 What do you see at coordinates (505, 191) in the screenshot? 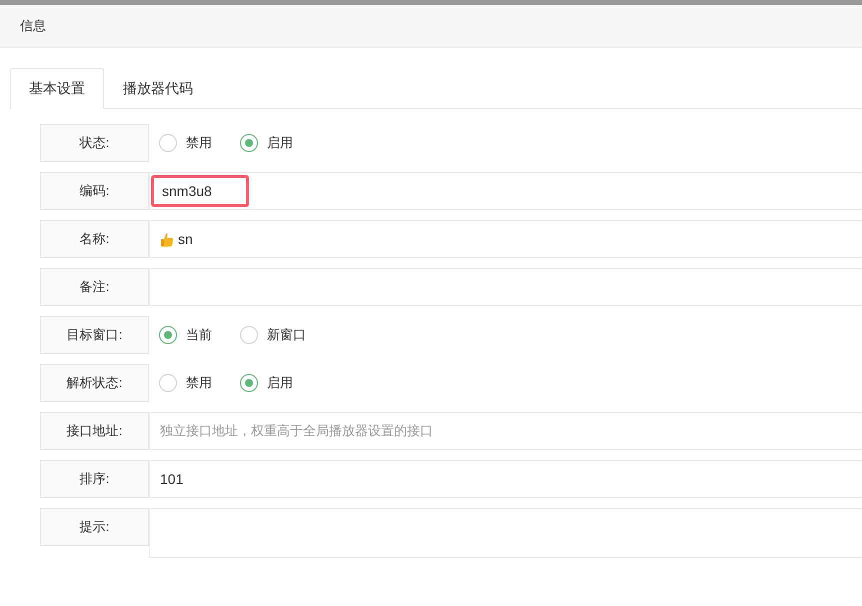
I see `input-field: snm3u8` at bounding box center [505, 191].